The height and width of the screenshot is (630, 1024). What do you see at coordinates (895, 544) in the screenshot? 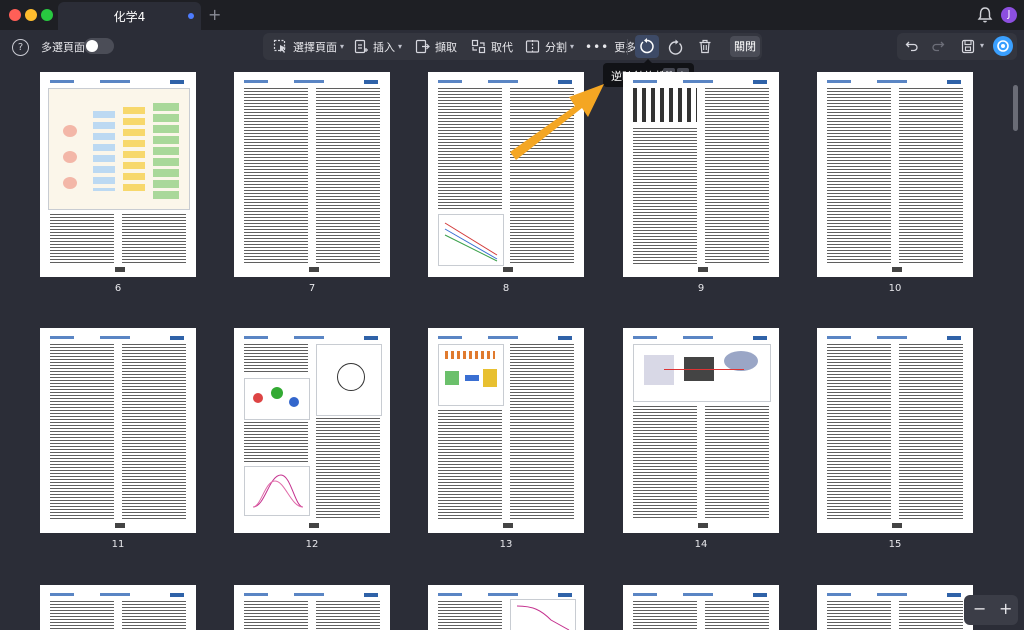
I see `page-number: 15` at bounding box center [895, 544].